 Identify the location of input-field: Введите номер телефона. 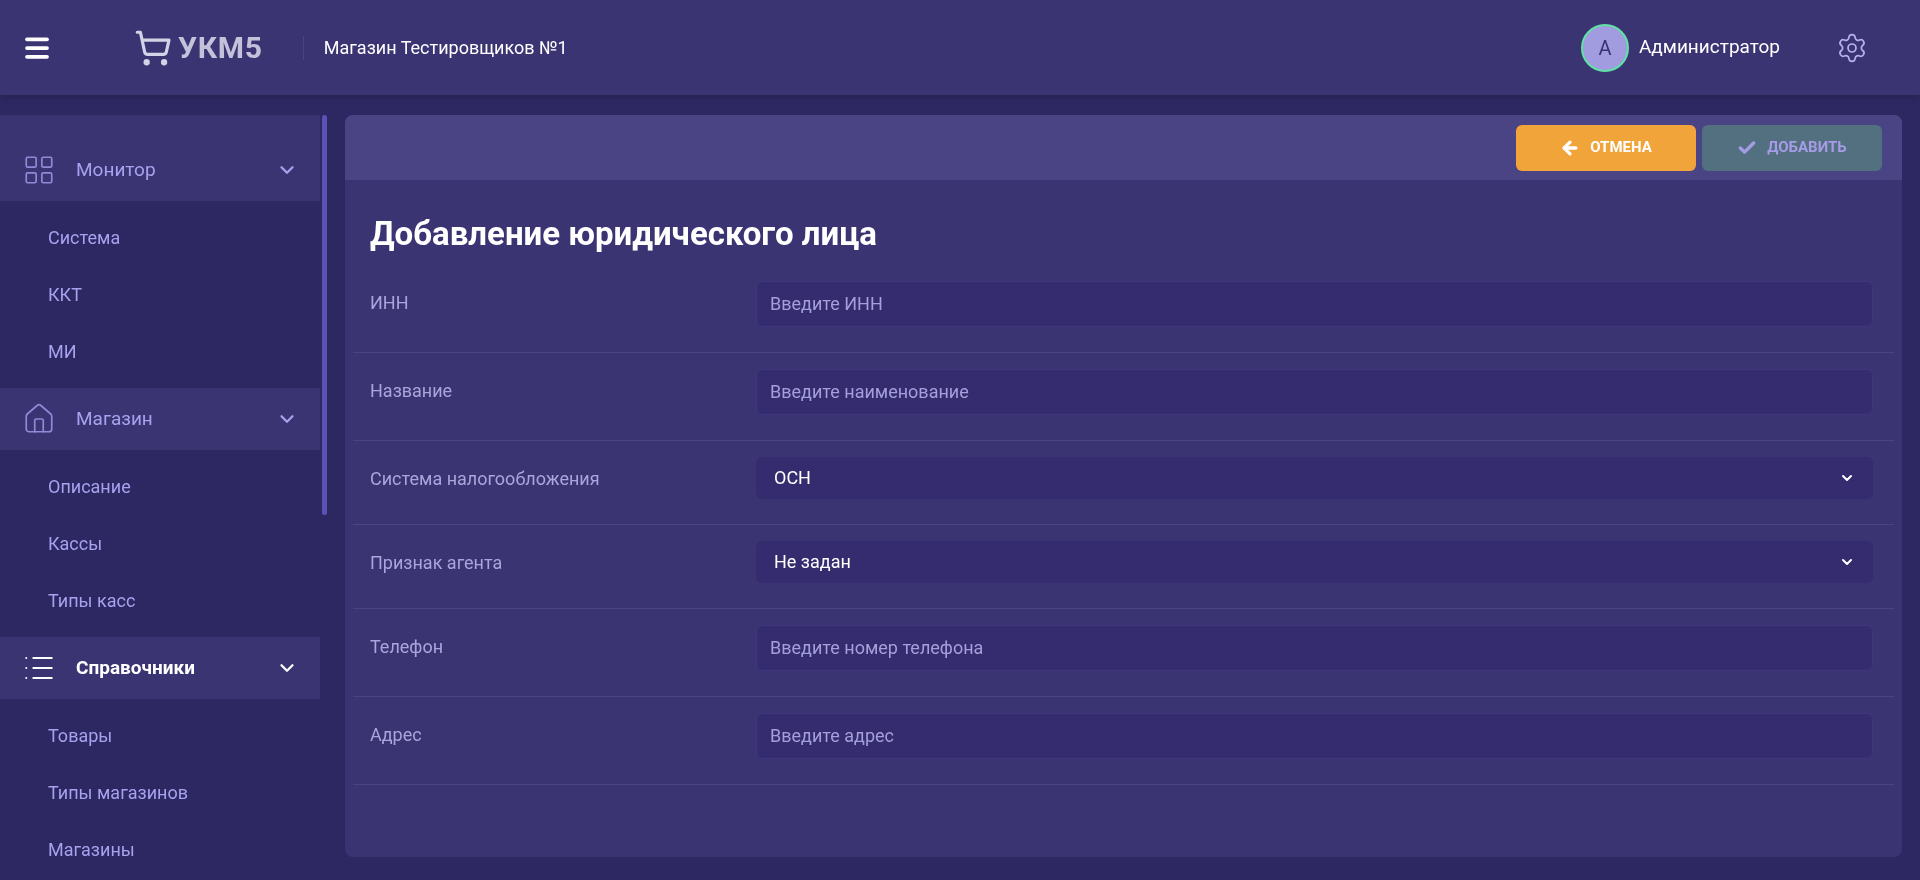
(1314, 647).